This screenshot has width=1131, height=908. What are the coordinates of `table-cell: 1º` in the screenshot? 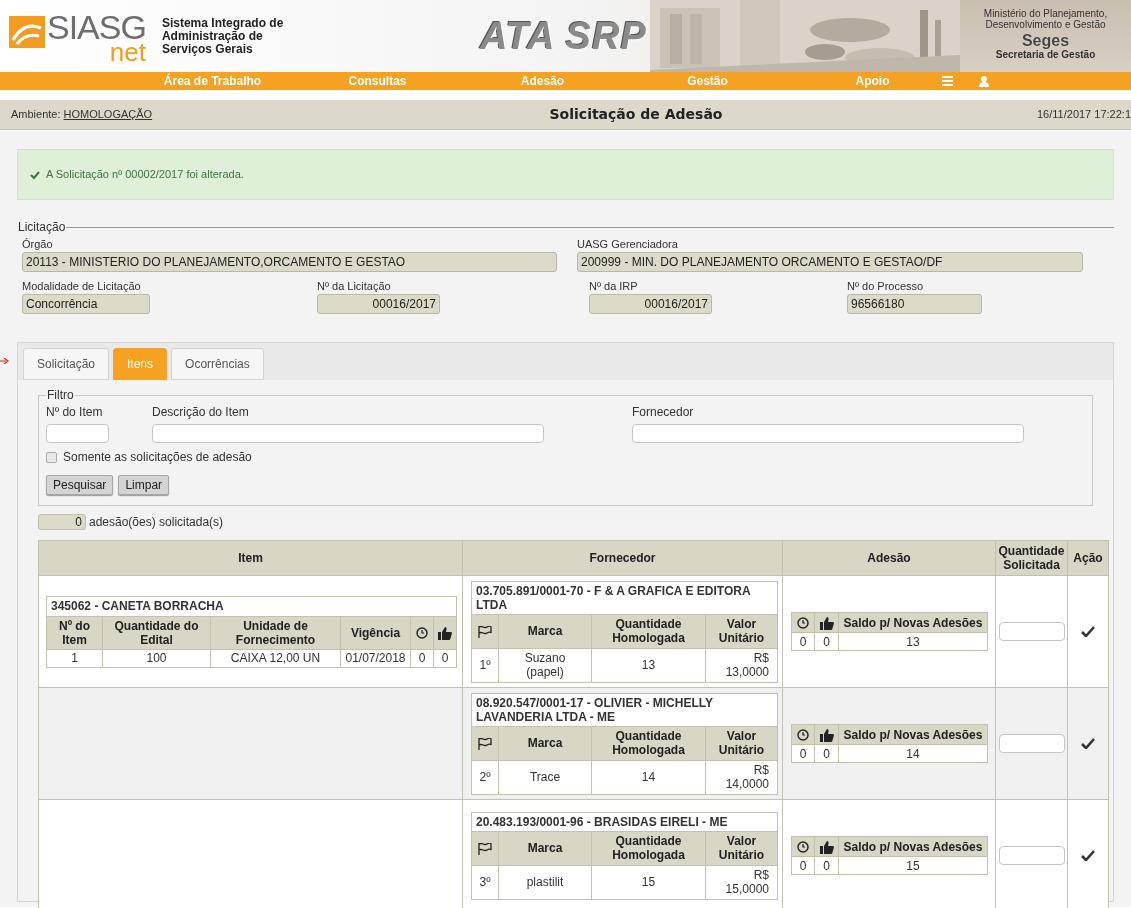 It's located at (485, 665).